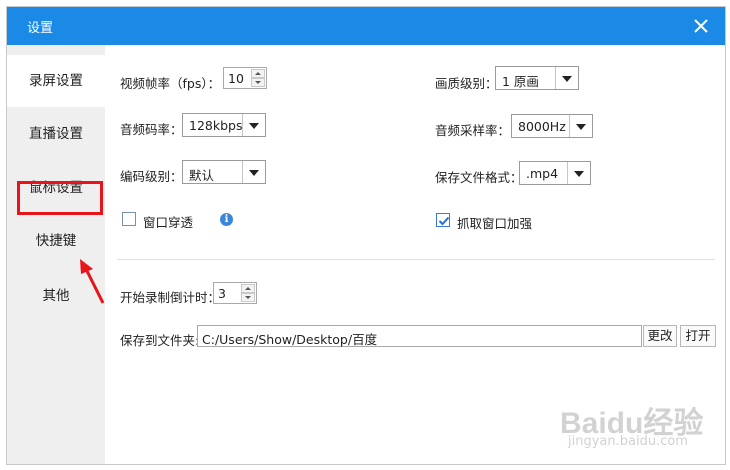  Describe the element at coordinates (92, 281) in the screenshot. I see `annotation-arrow-icon` at that location.